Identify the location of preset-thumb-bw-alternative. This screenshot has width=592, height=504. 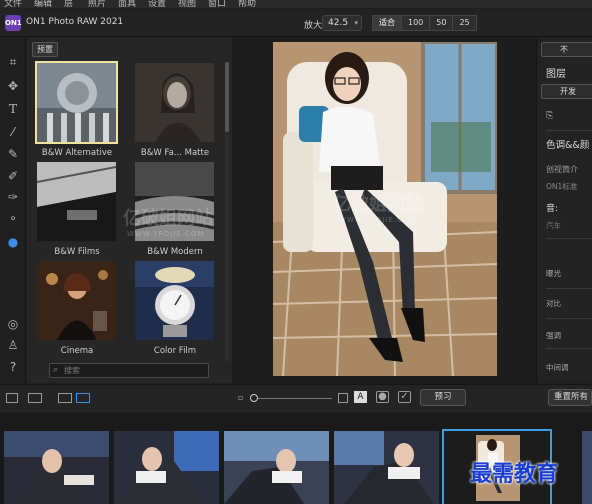
(76, 102).